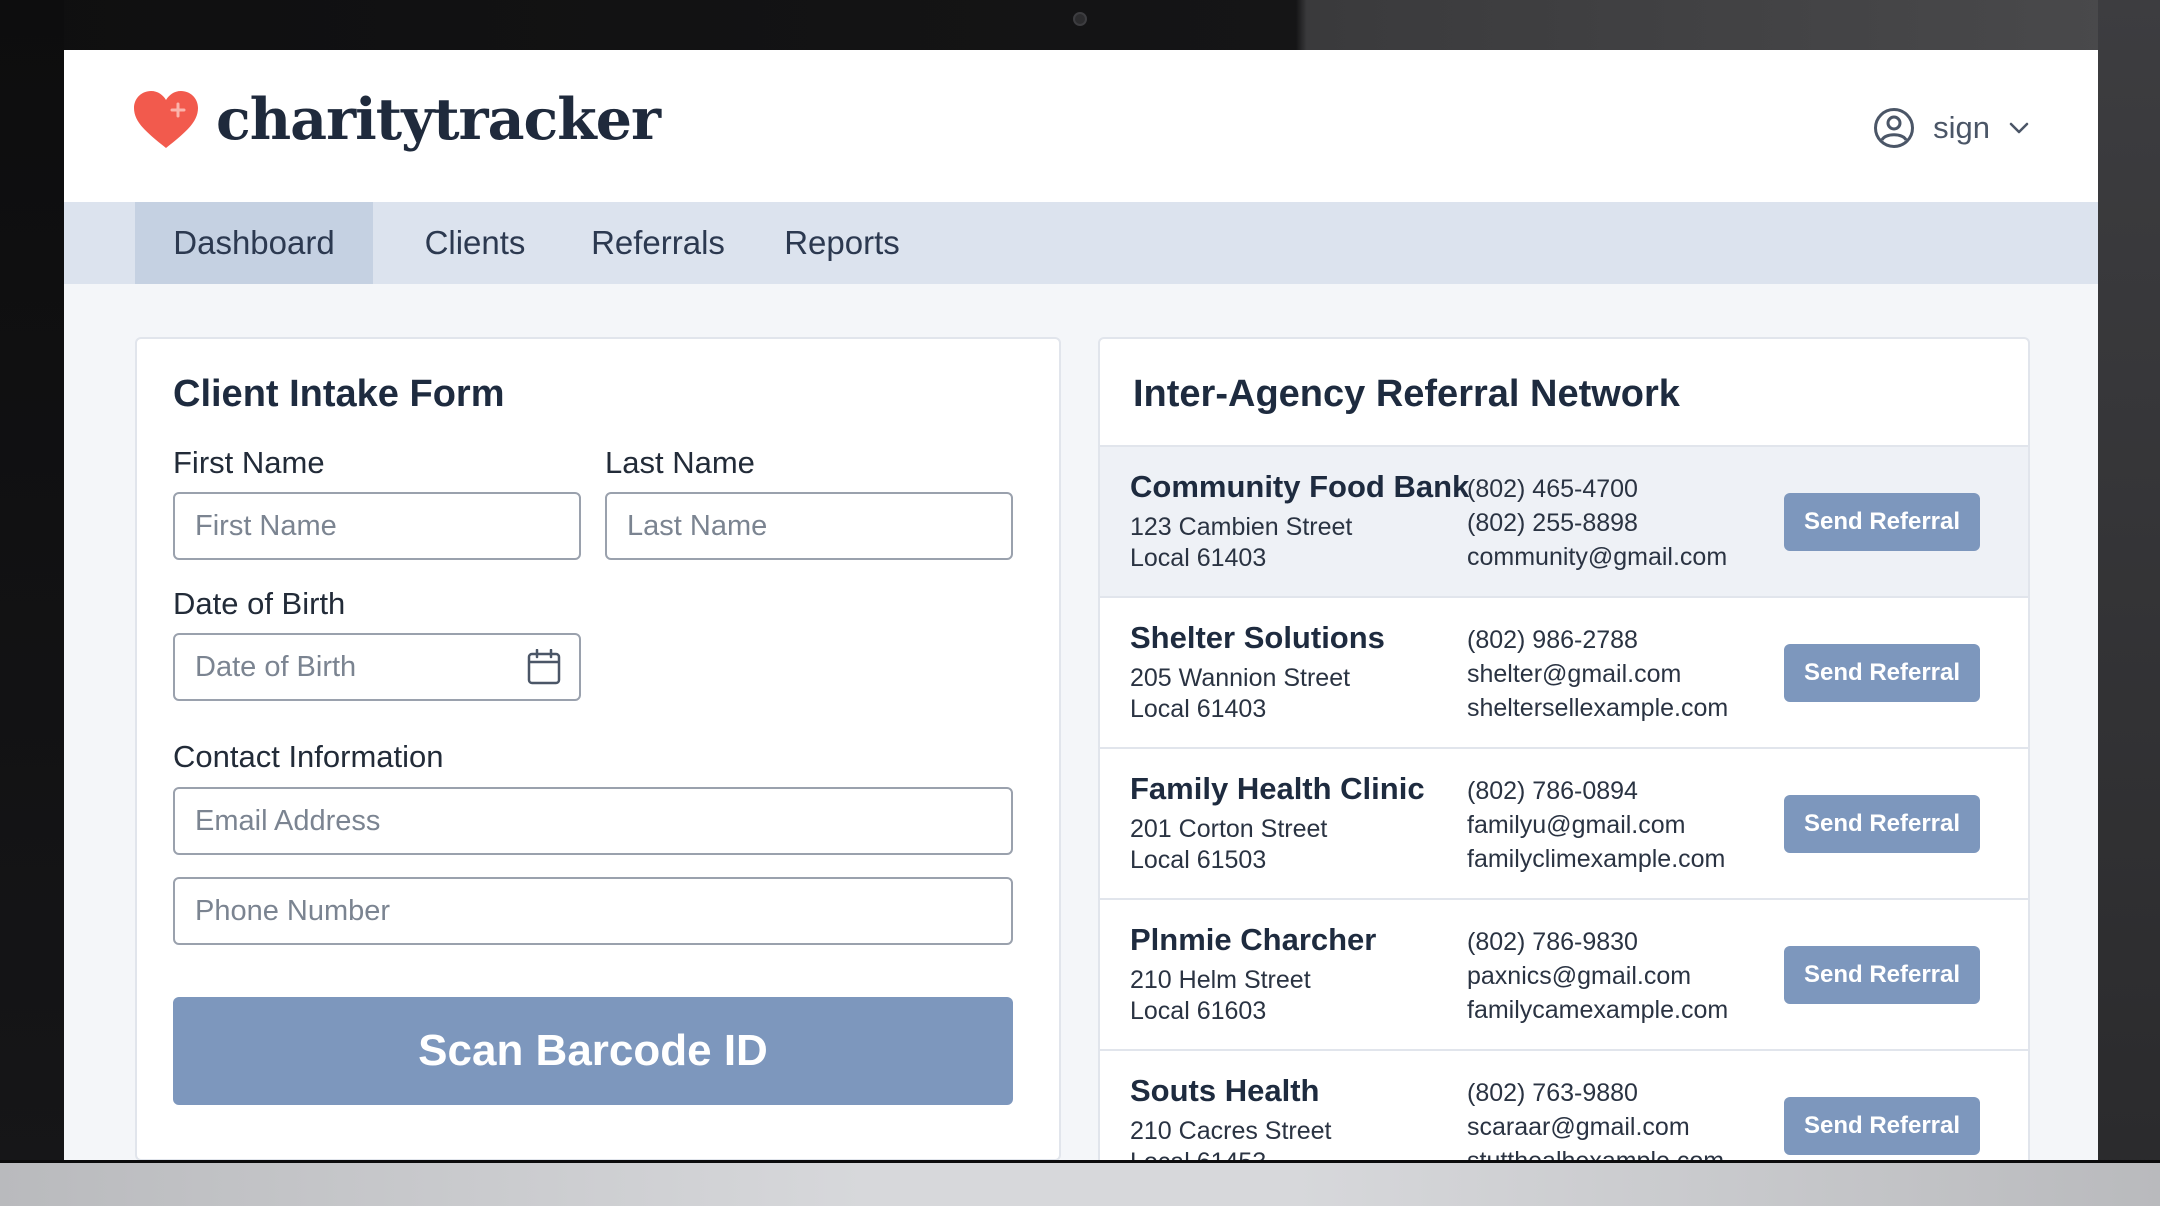 Image resolution: width=2160 pixels, height=1206 pixels. What do you see at coordinates (1257, 637) in the screenshot?
I see `agency-name: Shelter Solutions` at bounding box center [1257, 637].